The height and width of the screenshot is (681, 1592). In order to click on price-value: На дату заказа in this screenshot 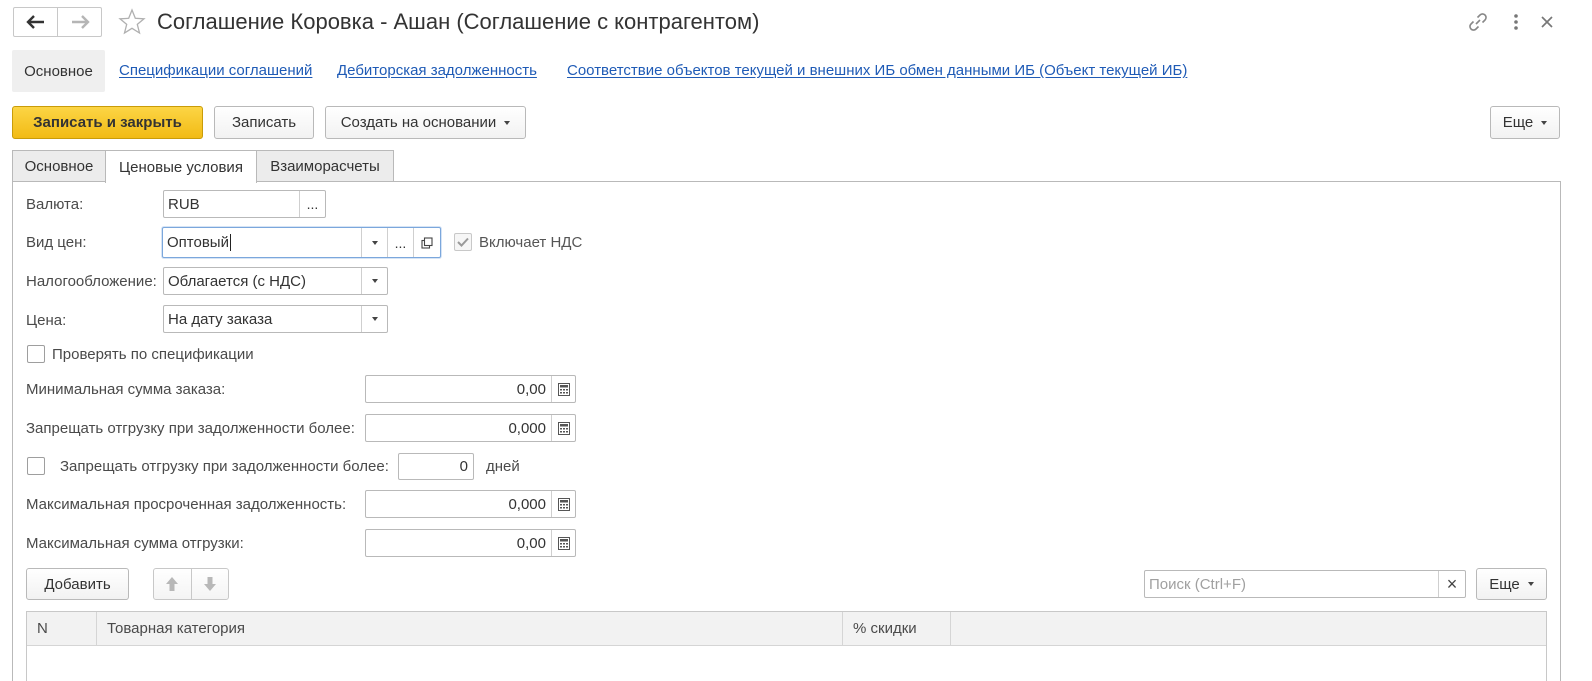, I will do `click(262, 319)`.